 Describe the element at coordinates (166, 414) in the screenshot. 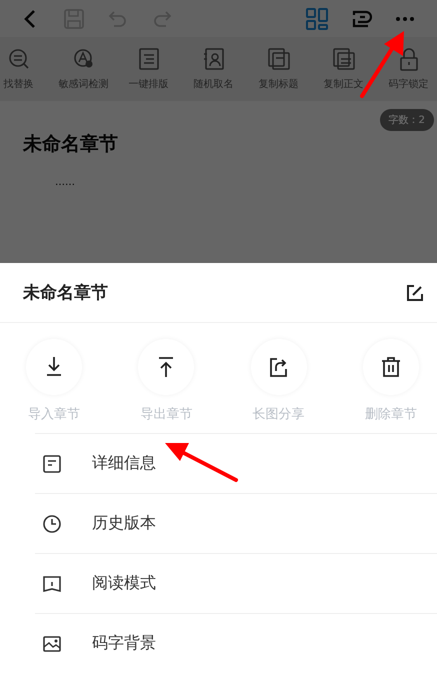

I see `action-label: 导出章节` at that location.